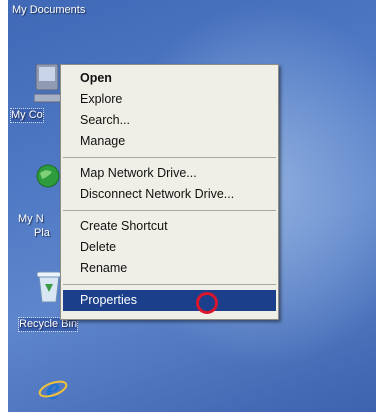  What do you see at coordinates (48, 83) in the screenshot?
I see `my-computer-icon` at bounding box center [48, 83].